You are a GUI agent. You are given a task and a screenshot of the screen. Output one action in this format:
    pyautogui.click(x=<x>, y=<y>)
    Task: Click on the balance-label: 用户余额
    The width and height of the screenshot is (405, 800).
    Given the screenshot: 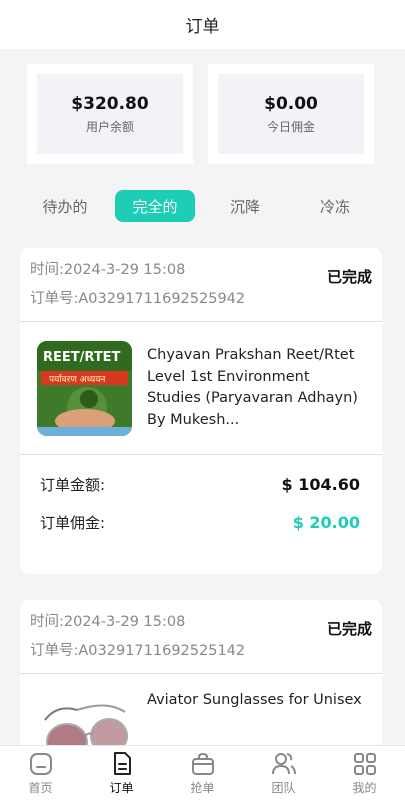 What is the action you would take?
    pyautogui.click(x=109, y=126)
    